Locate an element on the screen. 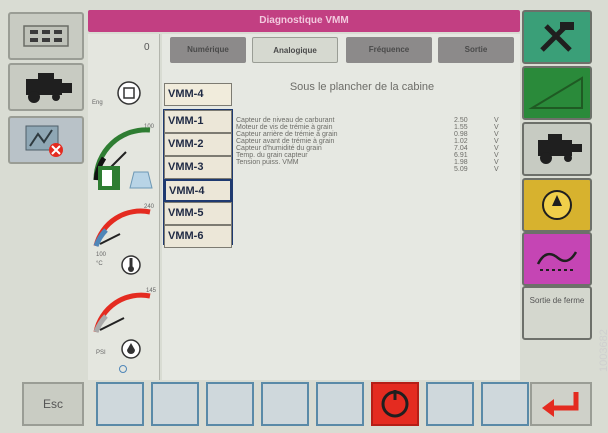 This screenshot has width=608, height=433. reading-value: 2.50 is located at coordinates (461, 120).